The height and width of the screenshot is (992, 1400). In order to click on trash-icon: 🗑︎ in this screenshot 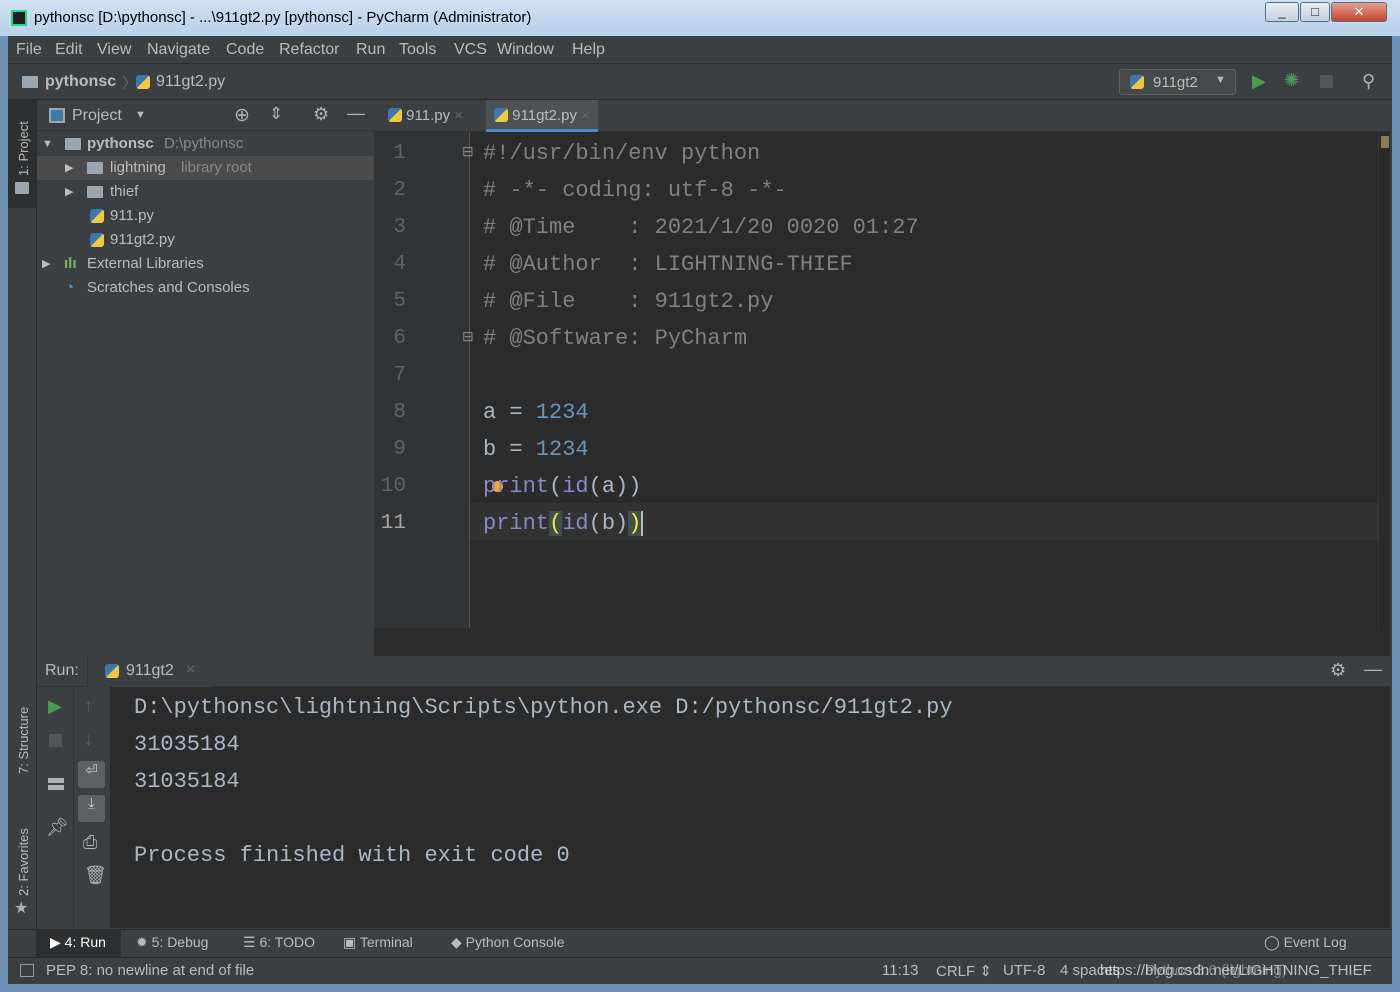, I will do `click(95, 875)`.